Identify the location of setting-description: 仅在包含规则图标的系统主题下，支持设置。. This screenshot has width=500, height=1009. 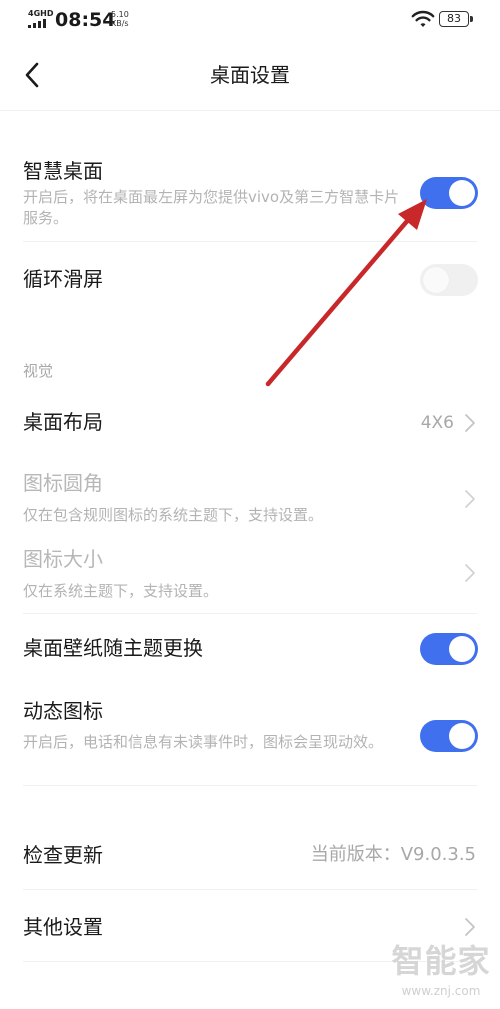
(173, 515).